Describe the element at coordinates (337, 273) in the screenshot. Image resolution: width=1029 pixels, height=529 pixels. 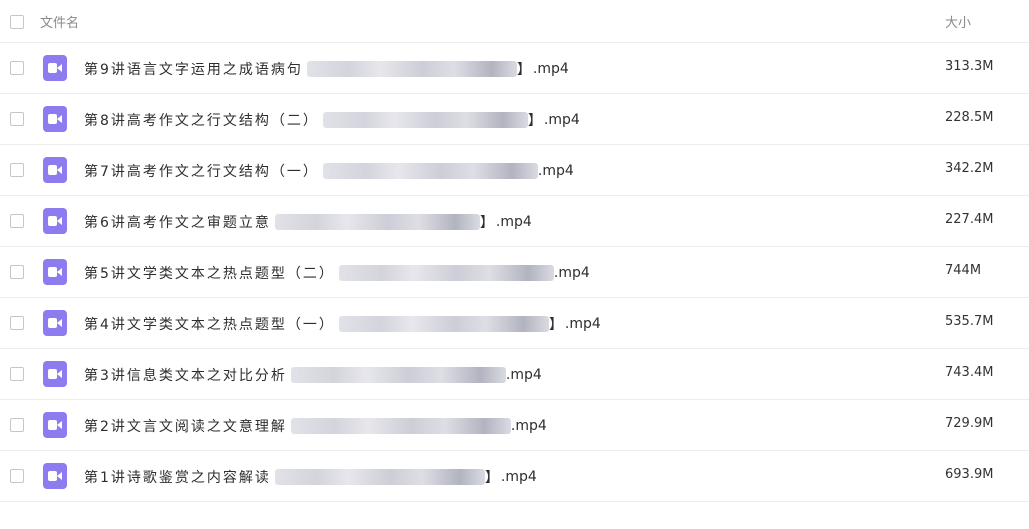
I see `file-name: 第5讲文学类文本之热点题型（二） .mp4` at that location.